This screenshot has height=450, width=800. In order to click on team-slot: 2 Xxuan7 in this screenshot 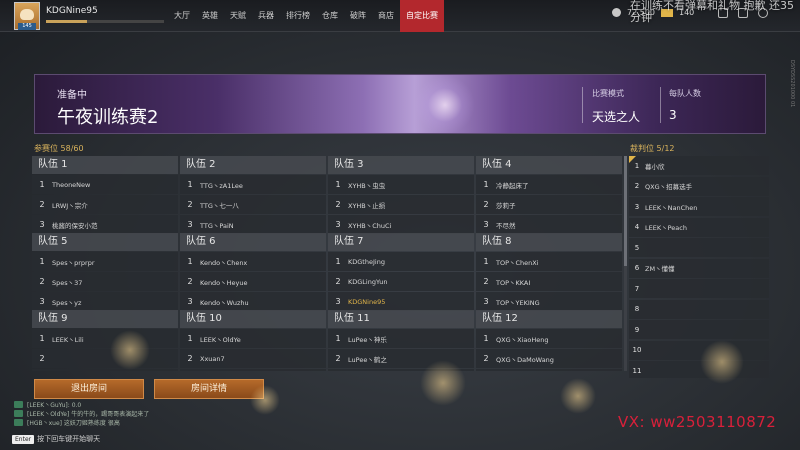, I will do `click(253, 358)`.